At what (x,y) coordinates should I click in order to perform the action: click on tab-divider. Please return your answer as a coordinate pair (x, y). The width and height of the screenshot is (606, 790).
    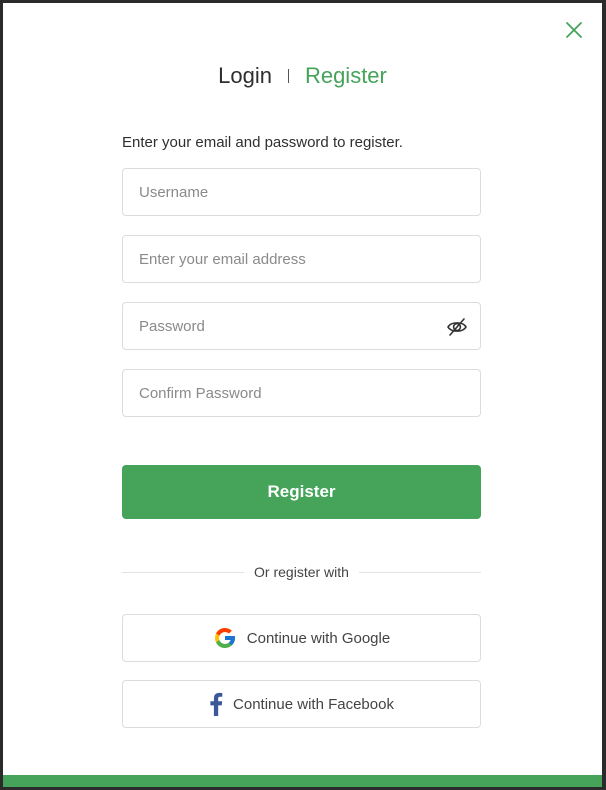
    Looking at the image, I should click on (288, 76).